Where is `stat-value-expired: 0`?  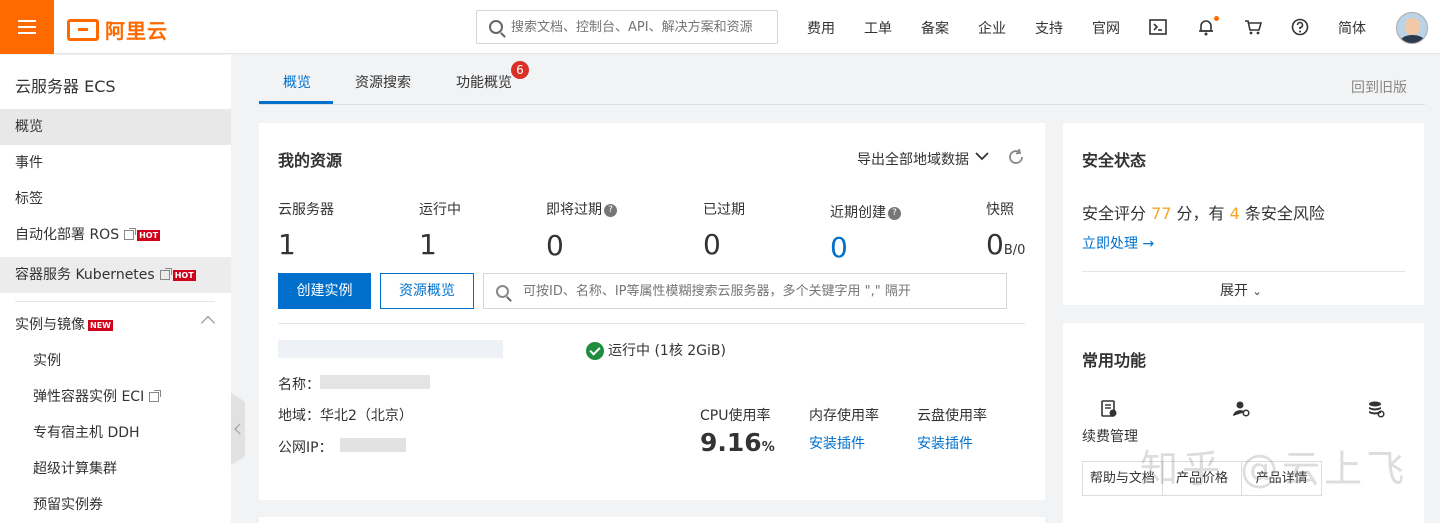 stat-value-expired: 0 is located at coordinates (712, 244).